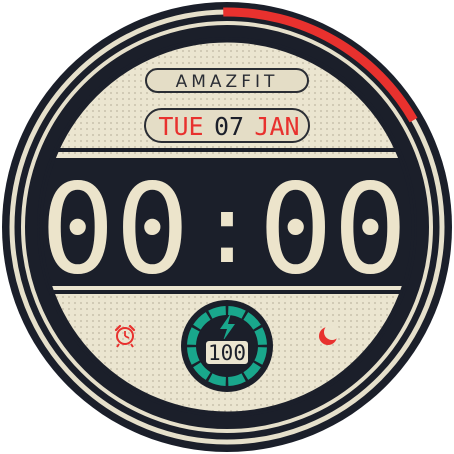  What do you see at coordinates (332, 230) in the screenshot?
I see `time-minutes: 00` at bounding box center [332, 230].